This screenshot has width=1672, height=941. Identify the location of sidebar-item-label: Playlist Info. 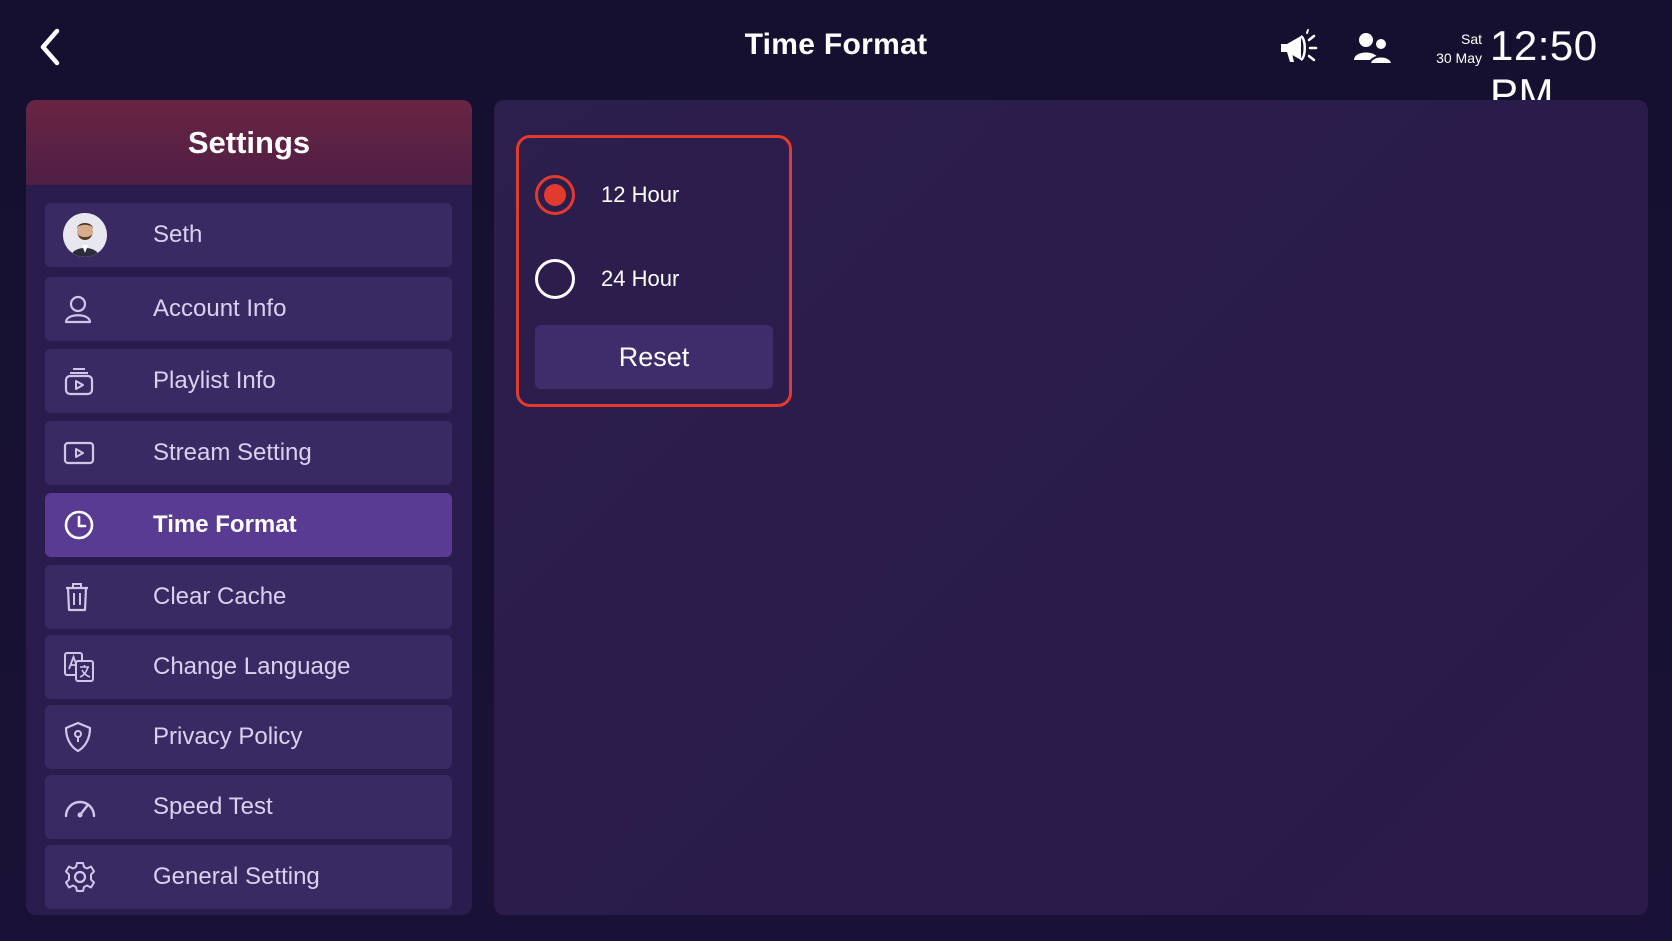
(214, 380).